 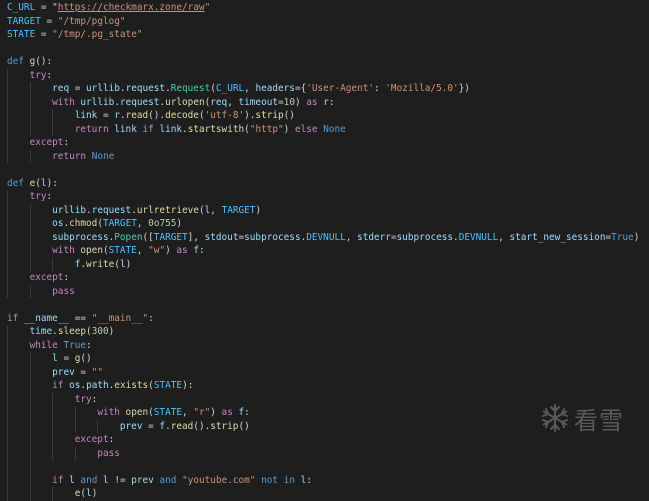 What do you see at coordinates (128, 413) in the screenshot?
I see `code-line: with open(STATE, "r") as f:` at bounding box center [128, 413].